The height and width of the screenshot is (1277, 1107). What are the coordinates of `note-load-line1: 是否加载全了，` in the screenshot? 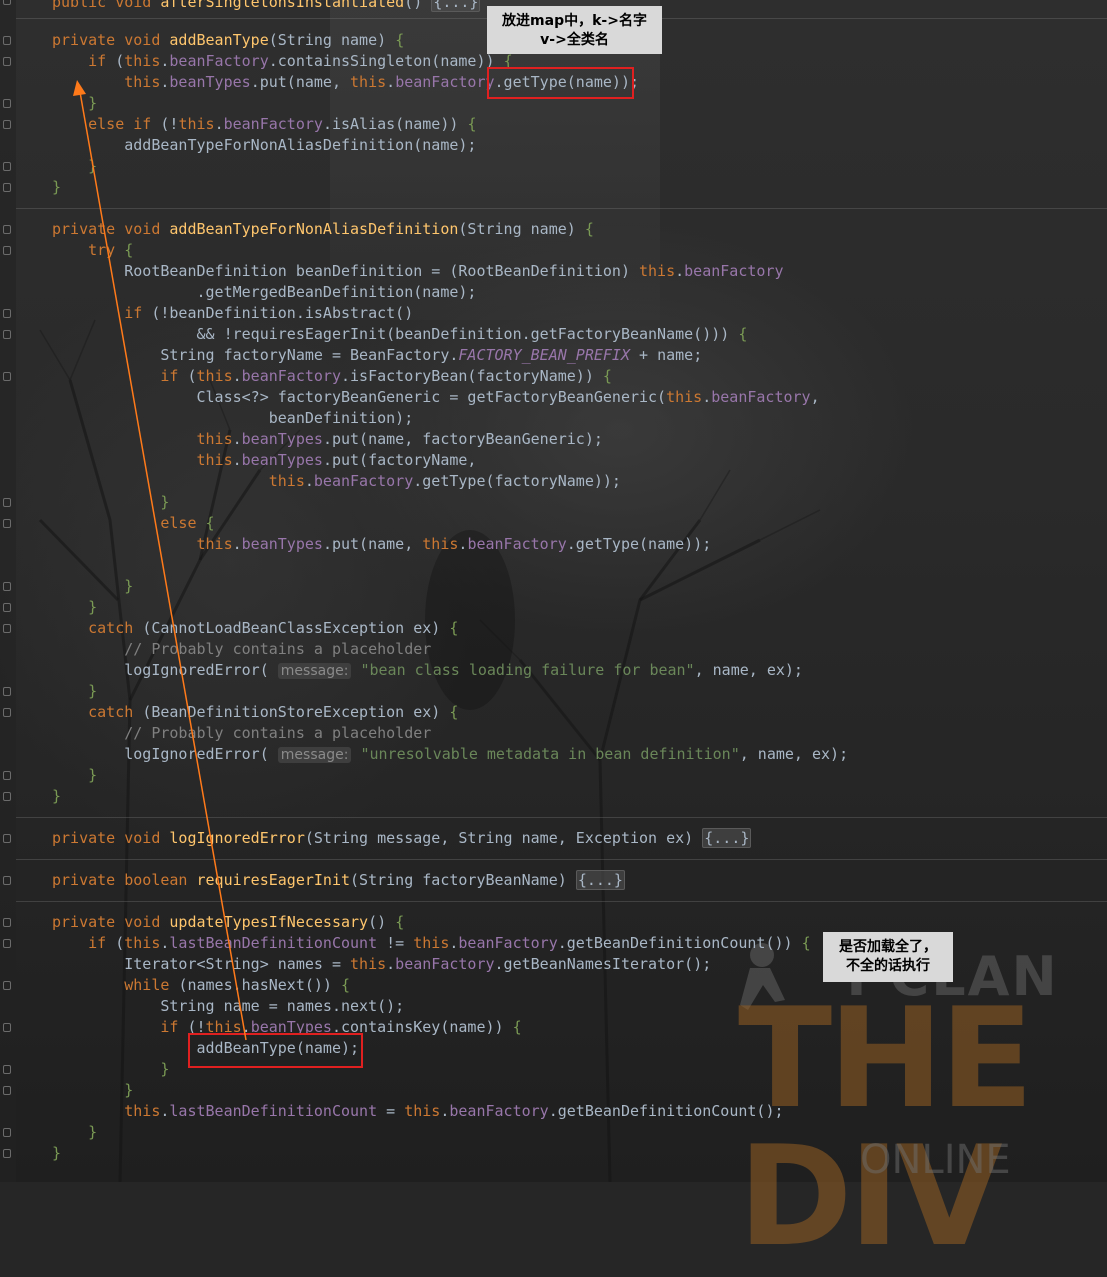 It's located at (888, 947).